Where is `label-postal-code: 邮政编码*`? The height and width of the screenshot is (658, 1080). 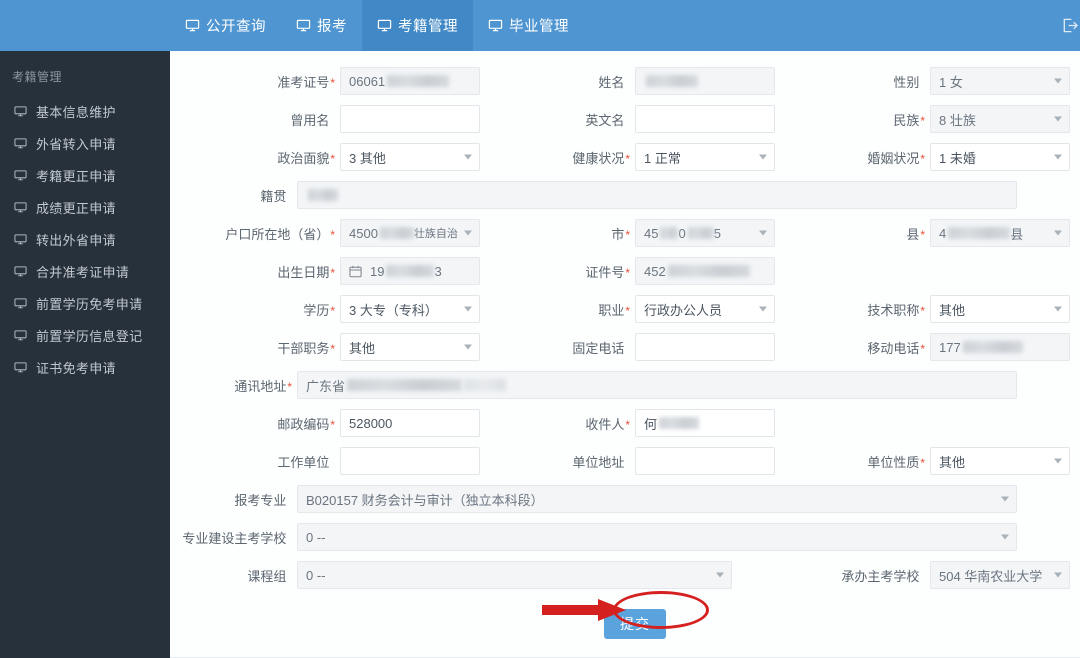 label-postal-code: 邮政编码* is located at coordinates (306, 424).